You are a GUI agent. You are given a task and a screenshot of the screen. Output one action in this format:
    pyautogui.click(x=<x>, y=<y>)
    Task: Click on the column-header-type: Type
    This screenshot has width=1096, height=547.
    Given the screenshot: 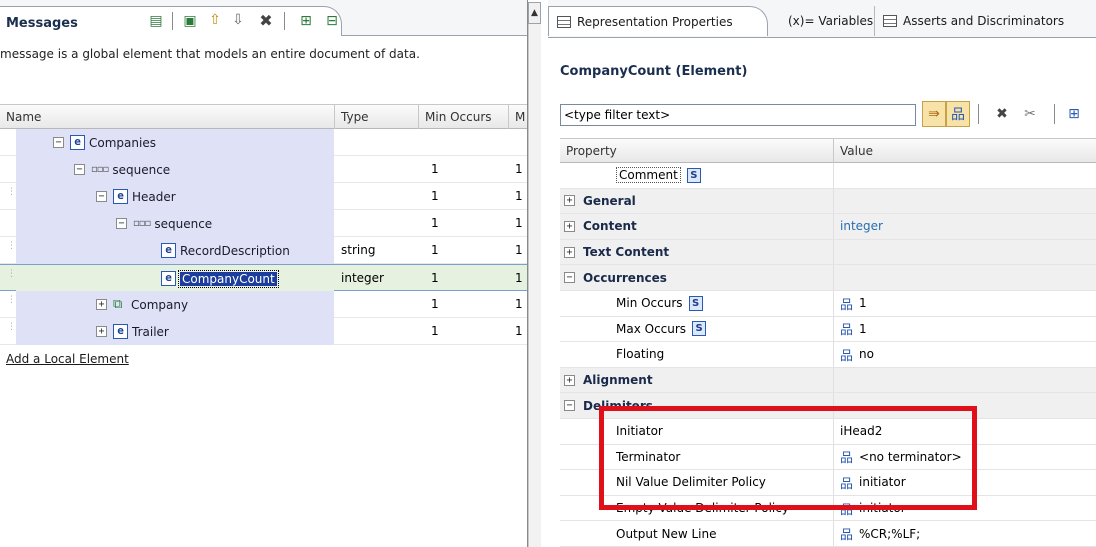 What is the action you would take?
    pyautogui.click(x=377, y=117)
    